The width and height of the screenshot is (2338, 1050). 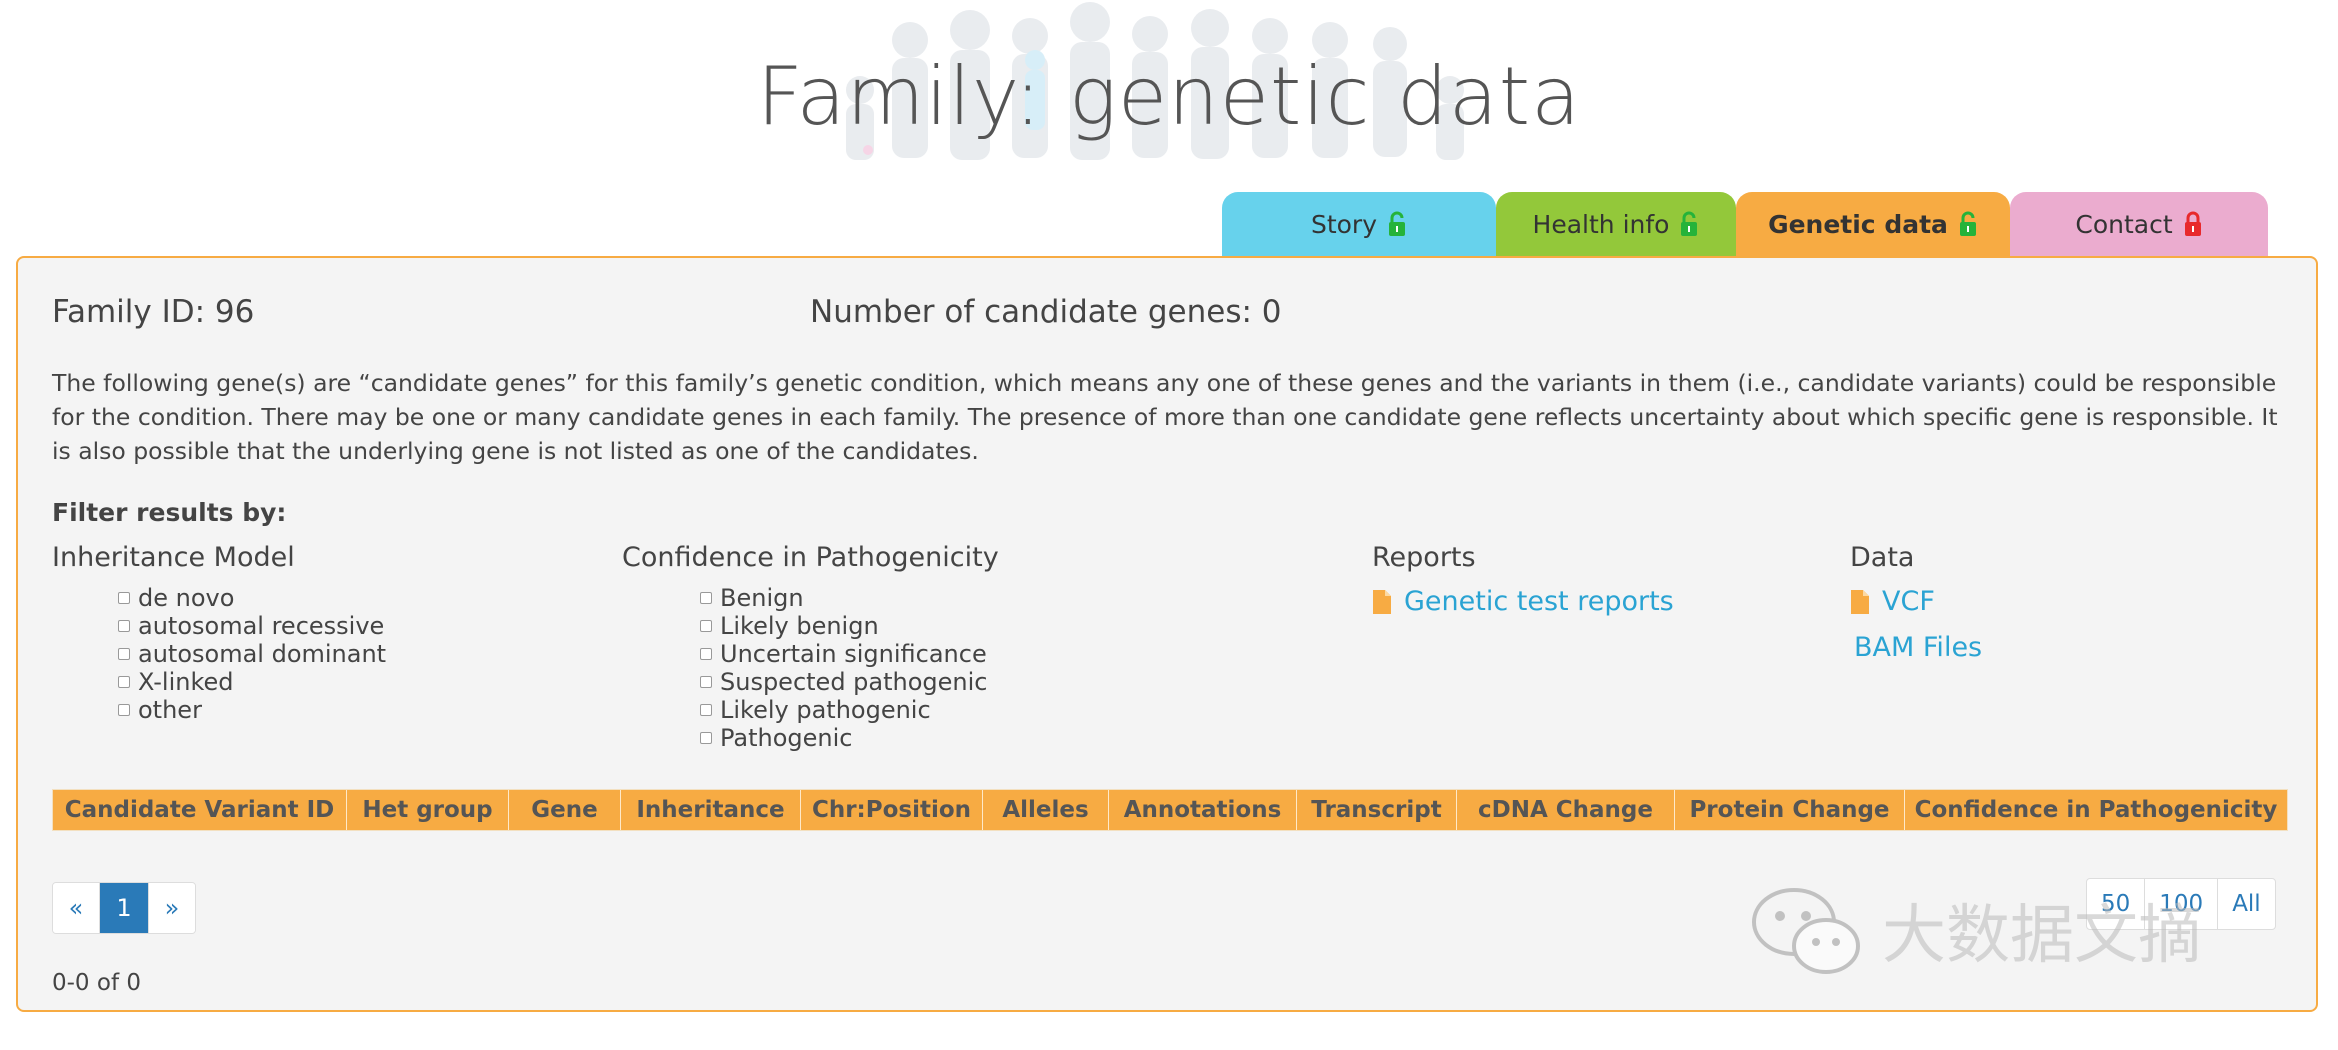 What do you see at coordinates (799, 626) in the screenshot?
I see `option-label: Likely benign` at bounding box center [799, 626].